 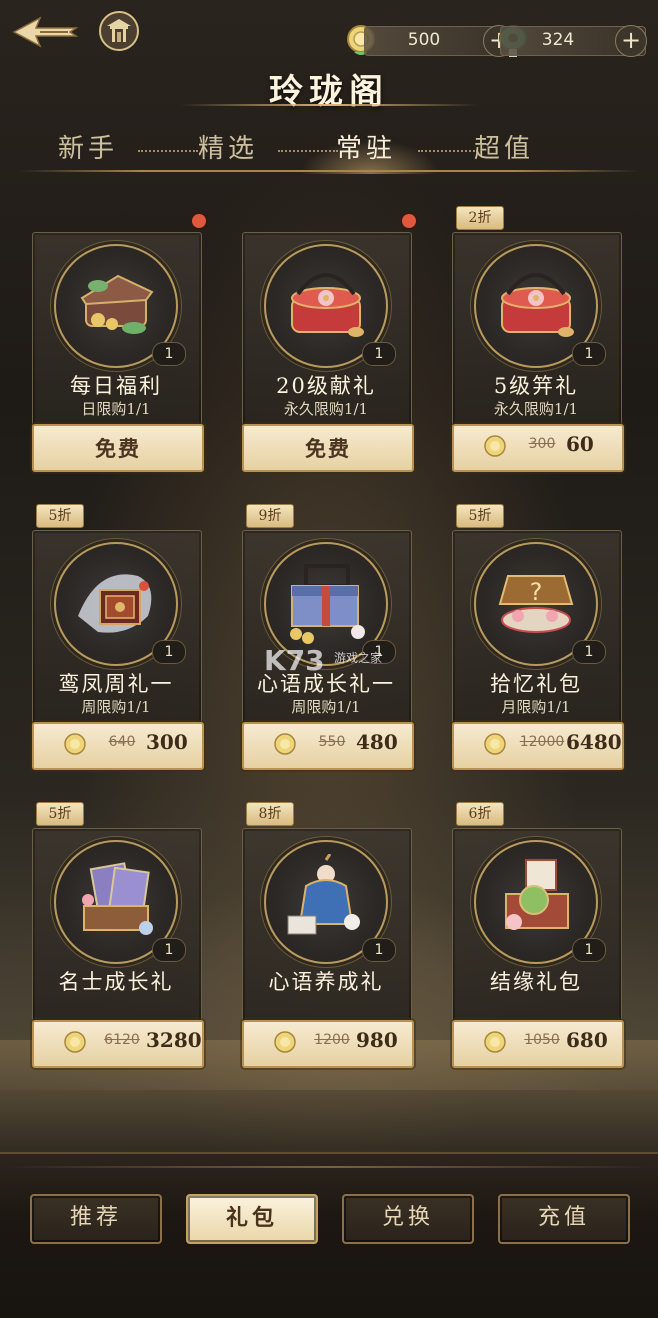 What do you see at coordinates (116, 684) in the screenshot?
I see `gift-name: 鸾凤周礼一` at bounding box center [116, 684].